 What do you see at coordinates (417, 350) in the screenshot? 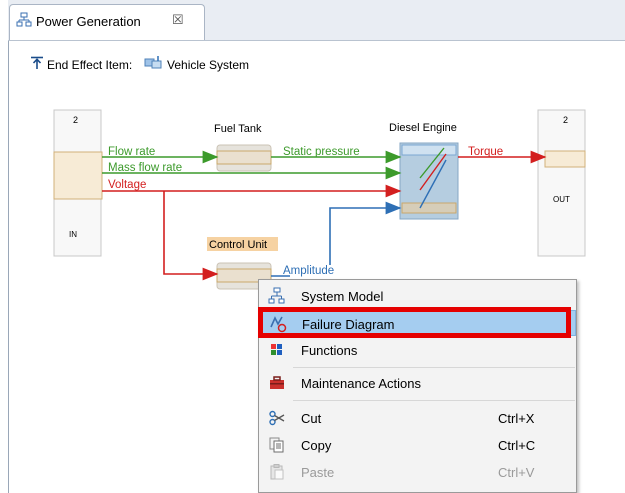
I see `menu-item-functions: Functions` at bounding box center [417, 350].